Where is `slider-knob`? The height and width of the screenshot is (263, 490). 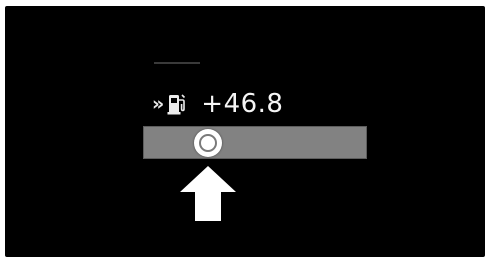 slider-knob is located at coordinates (207, 142).